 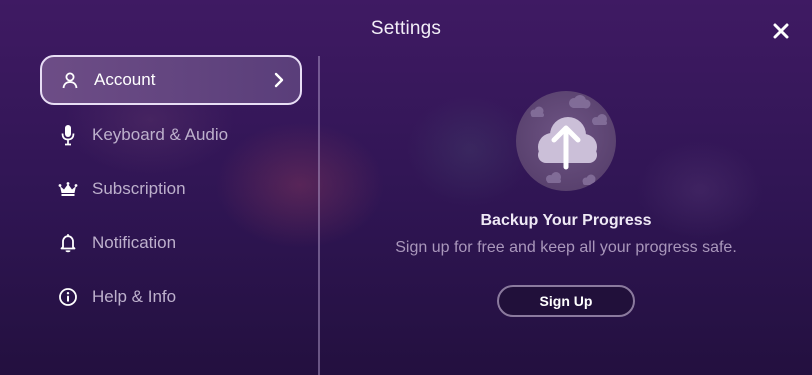 What do you see at coordinates (68, 135) in the screenshot?
I see `microphone-icon` at bounding box center [68, 135].